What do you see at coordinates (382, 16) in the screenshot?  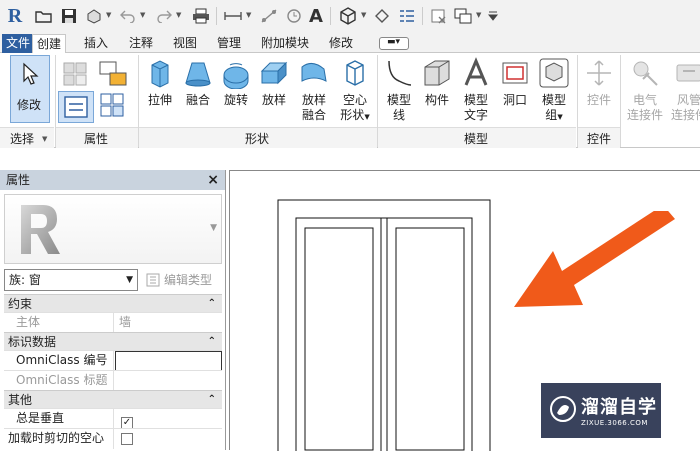 I see `section-icon` at bounding box center [382, 16].